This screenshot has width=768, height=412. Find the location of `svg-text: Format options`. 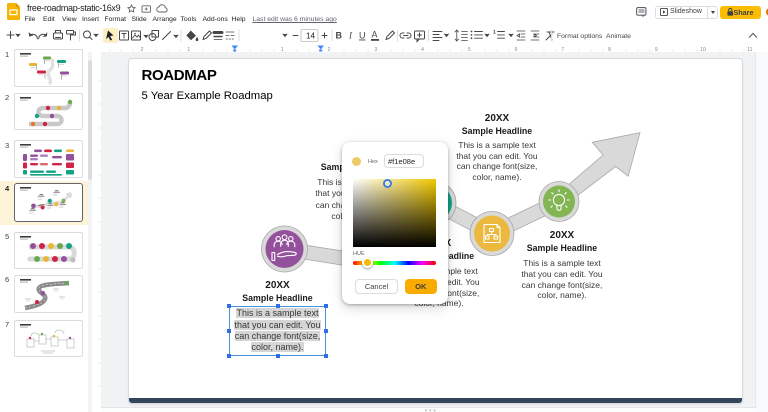

svg-text: Format options is located at coordinates (580, 36).